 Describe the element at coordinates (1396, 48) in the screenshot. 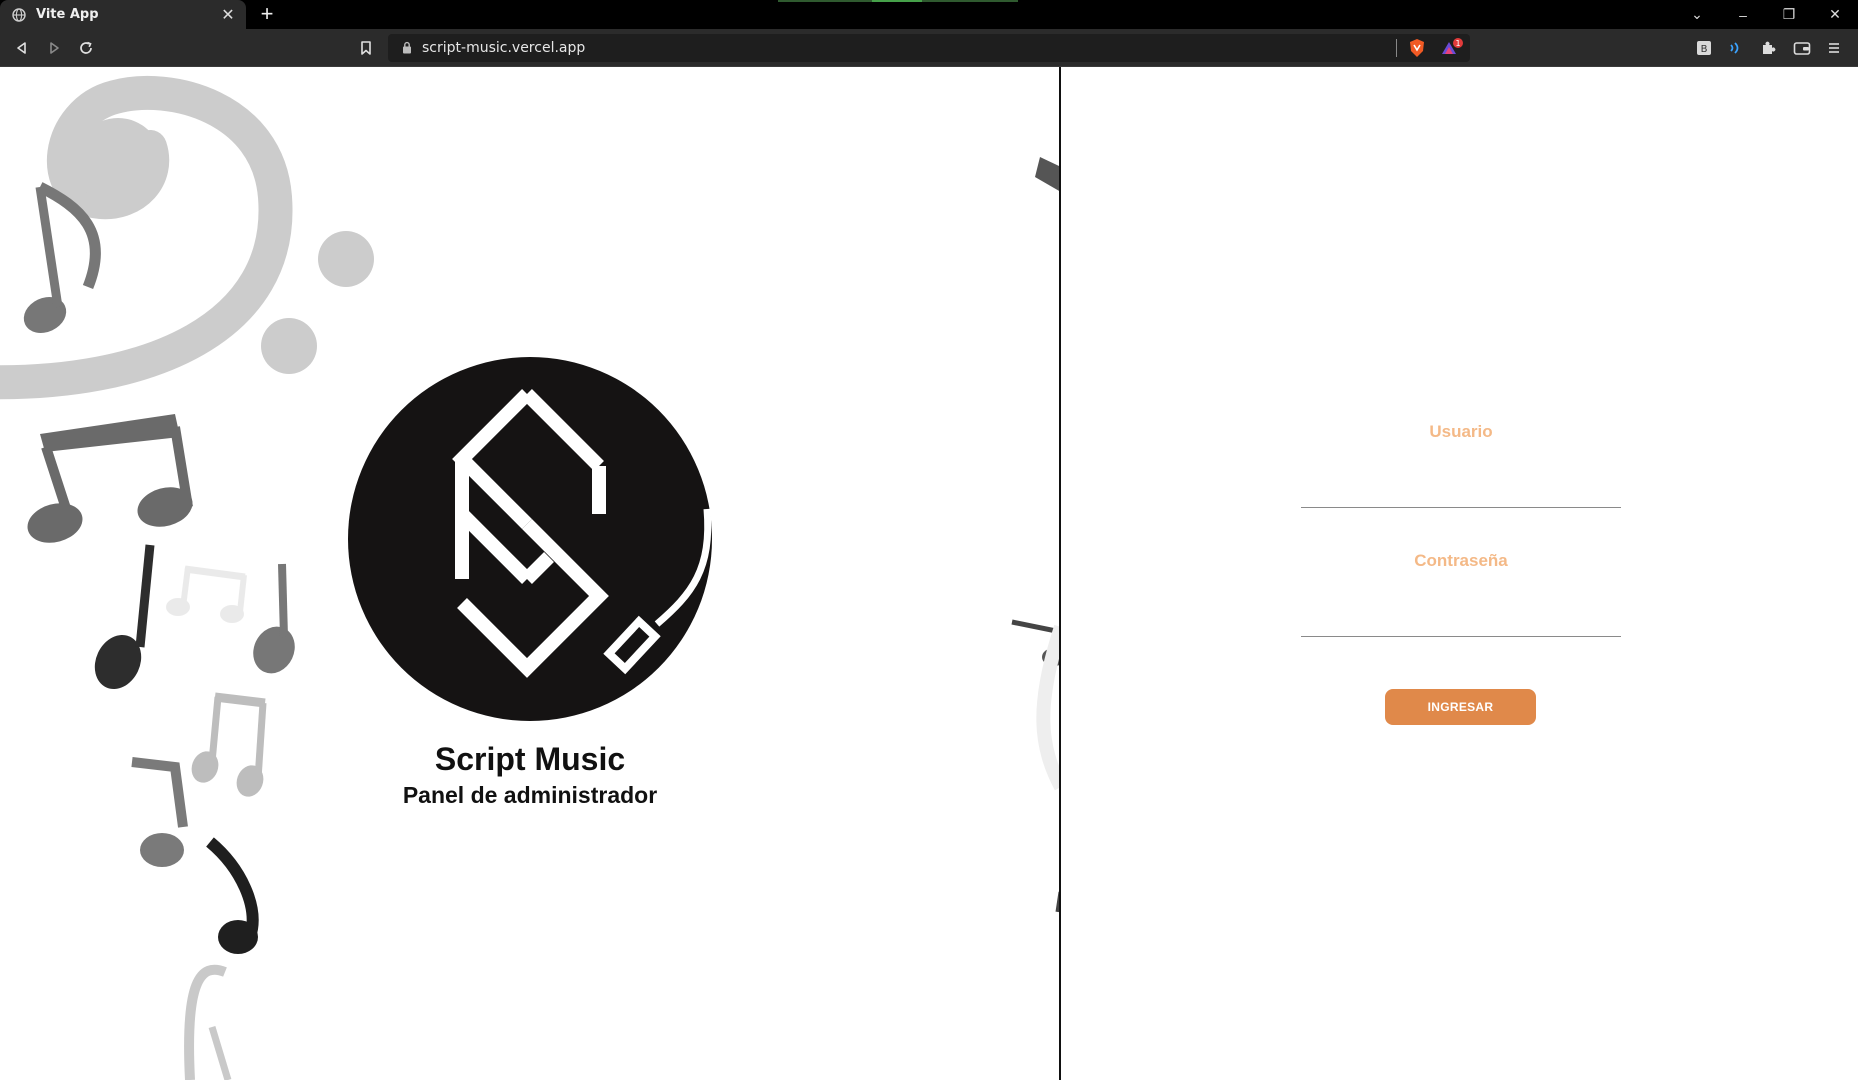

I see `url-divider` at that location.